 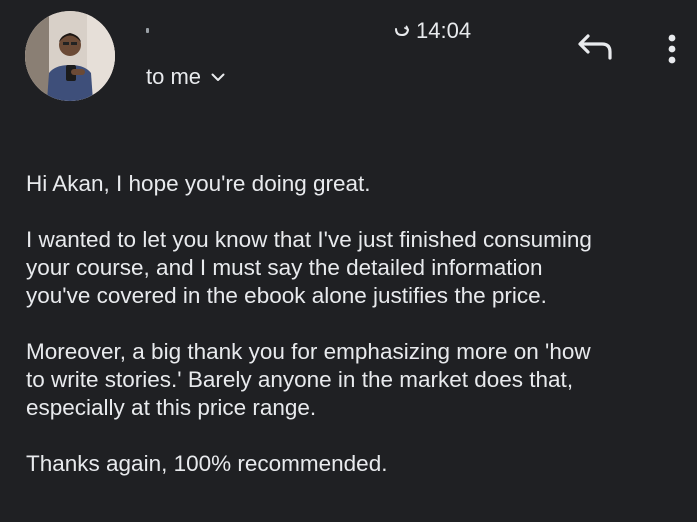 I want to click on chevron-down-icon, so click(x=218, y=77).